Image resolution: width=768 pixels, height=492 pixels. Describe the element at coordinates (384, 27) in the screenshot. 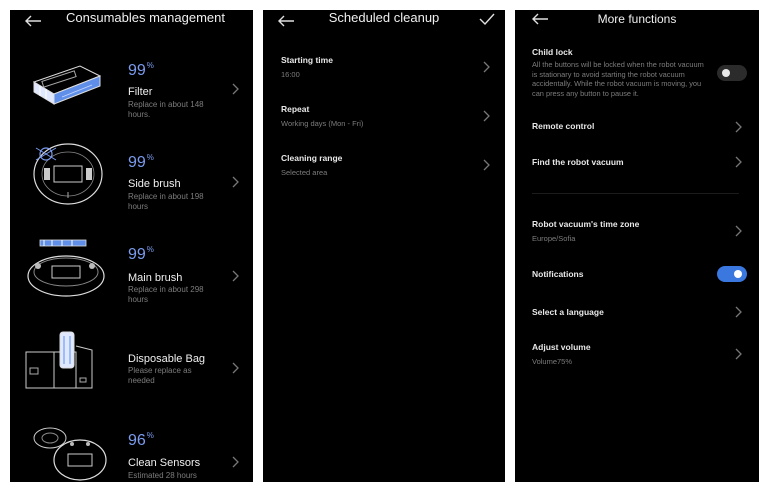

I see `scheduled-header: Scheduled cleanup` at that location.